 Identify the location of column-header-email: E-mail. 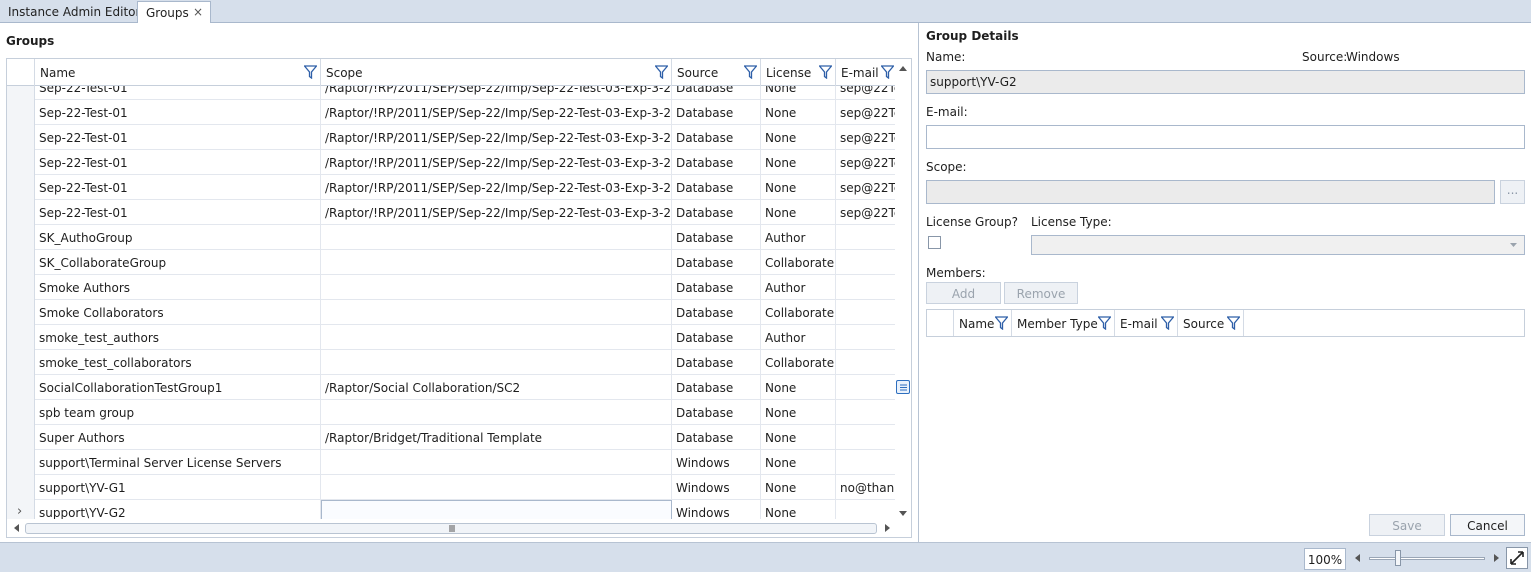
(866, 72).